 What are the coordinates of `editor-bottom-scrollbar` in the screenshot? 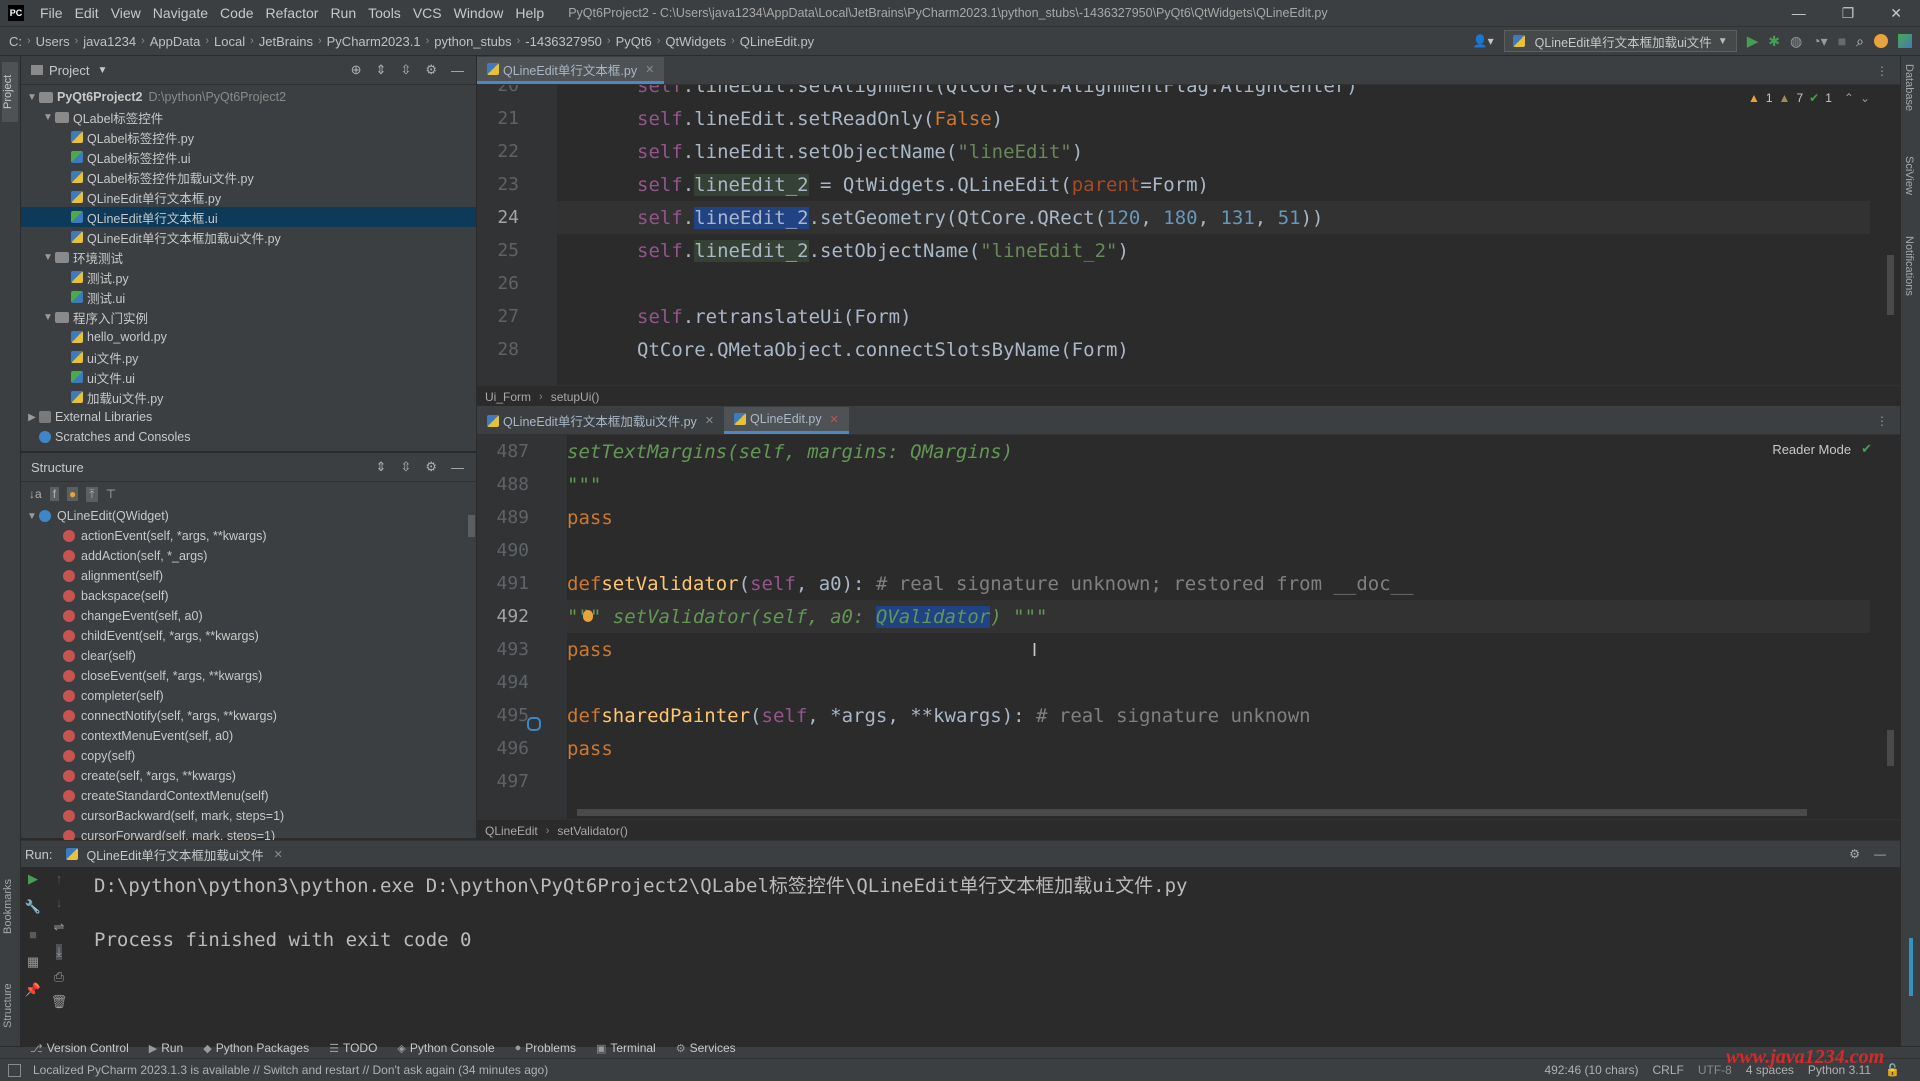 It's located at (1890, 748).